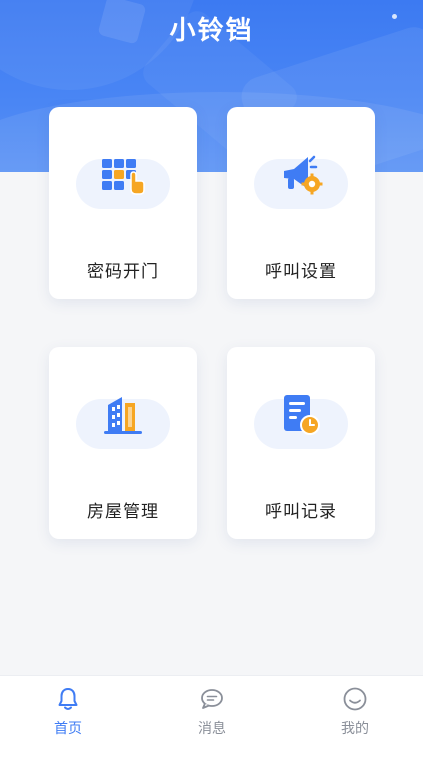  Describe the element at coordinates (301, 203) in the screenshot. I see `card-call-settings: 呼叫设置` at that location.